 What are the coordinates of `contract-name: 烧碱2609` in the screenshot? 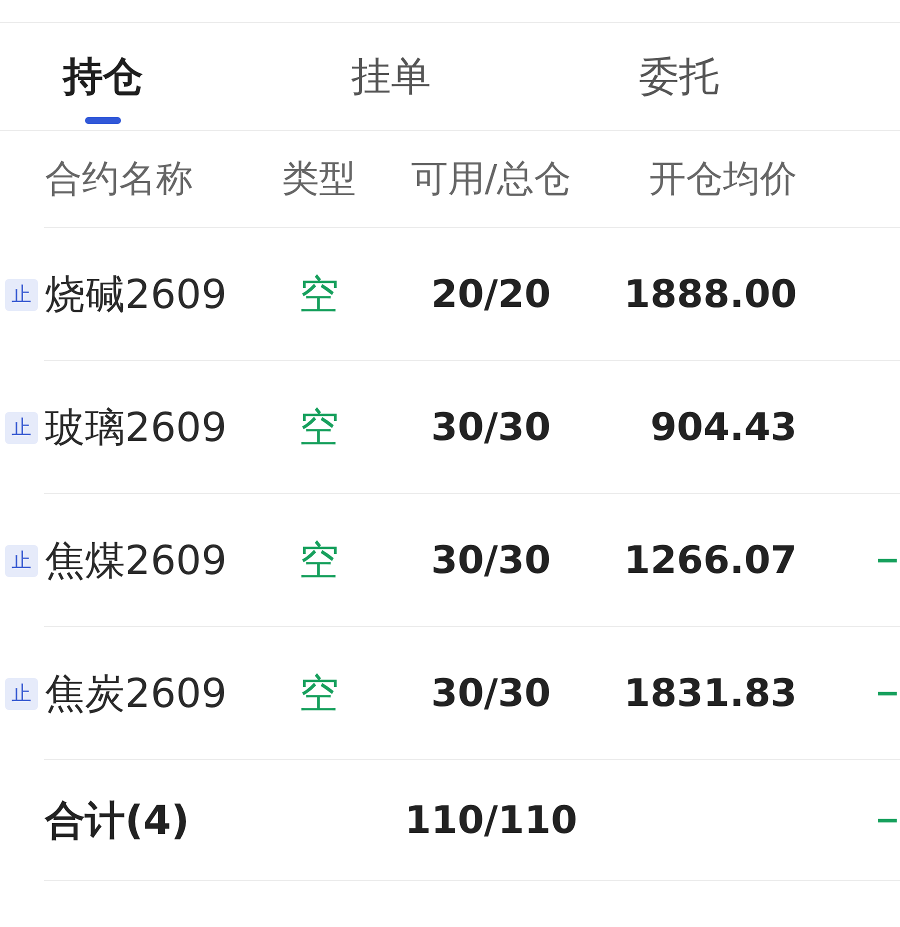 It's located at (136, 295).